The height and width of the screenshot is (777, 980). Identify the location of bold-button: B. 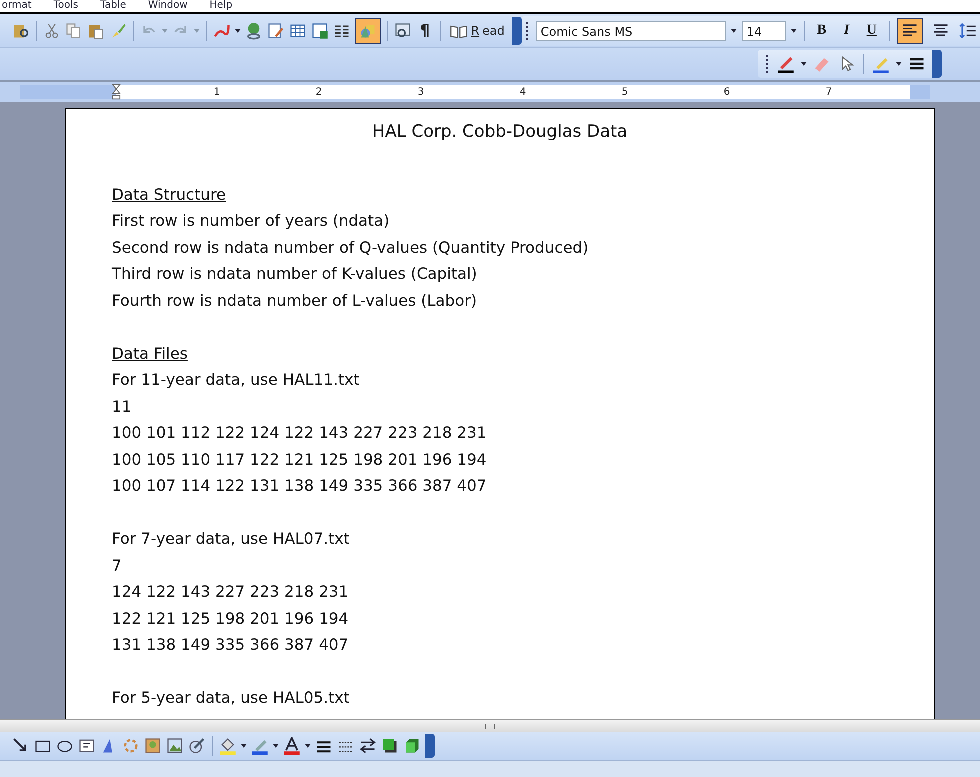
(822, 30).